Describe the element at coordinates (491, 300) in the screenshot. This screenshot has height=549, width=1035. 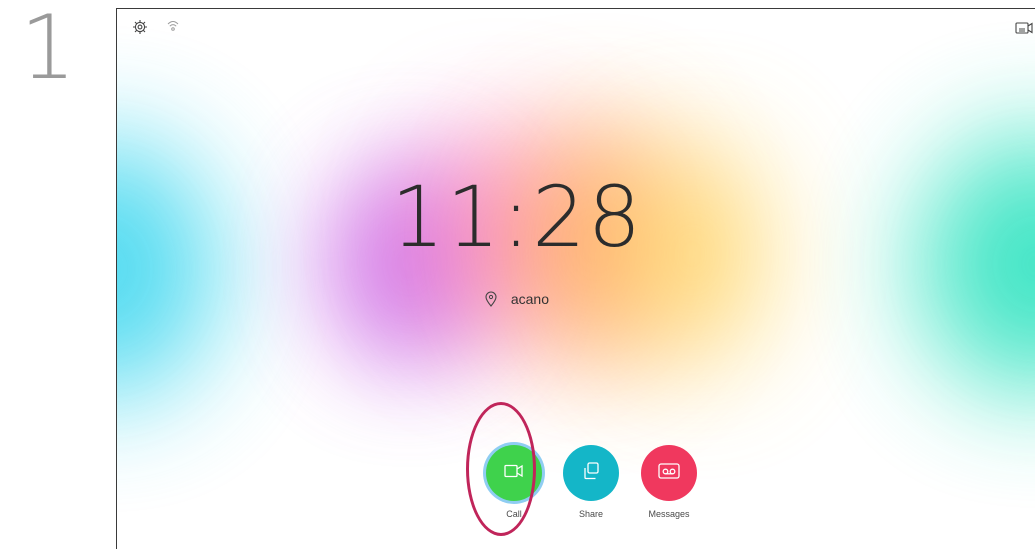
I see `location-pin-icon` at that location.